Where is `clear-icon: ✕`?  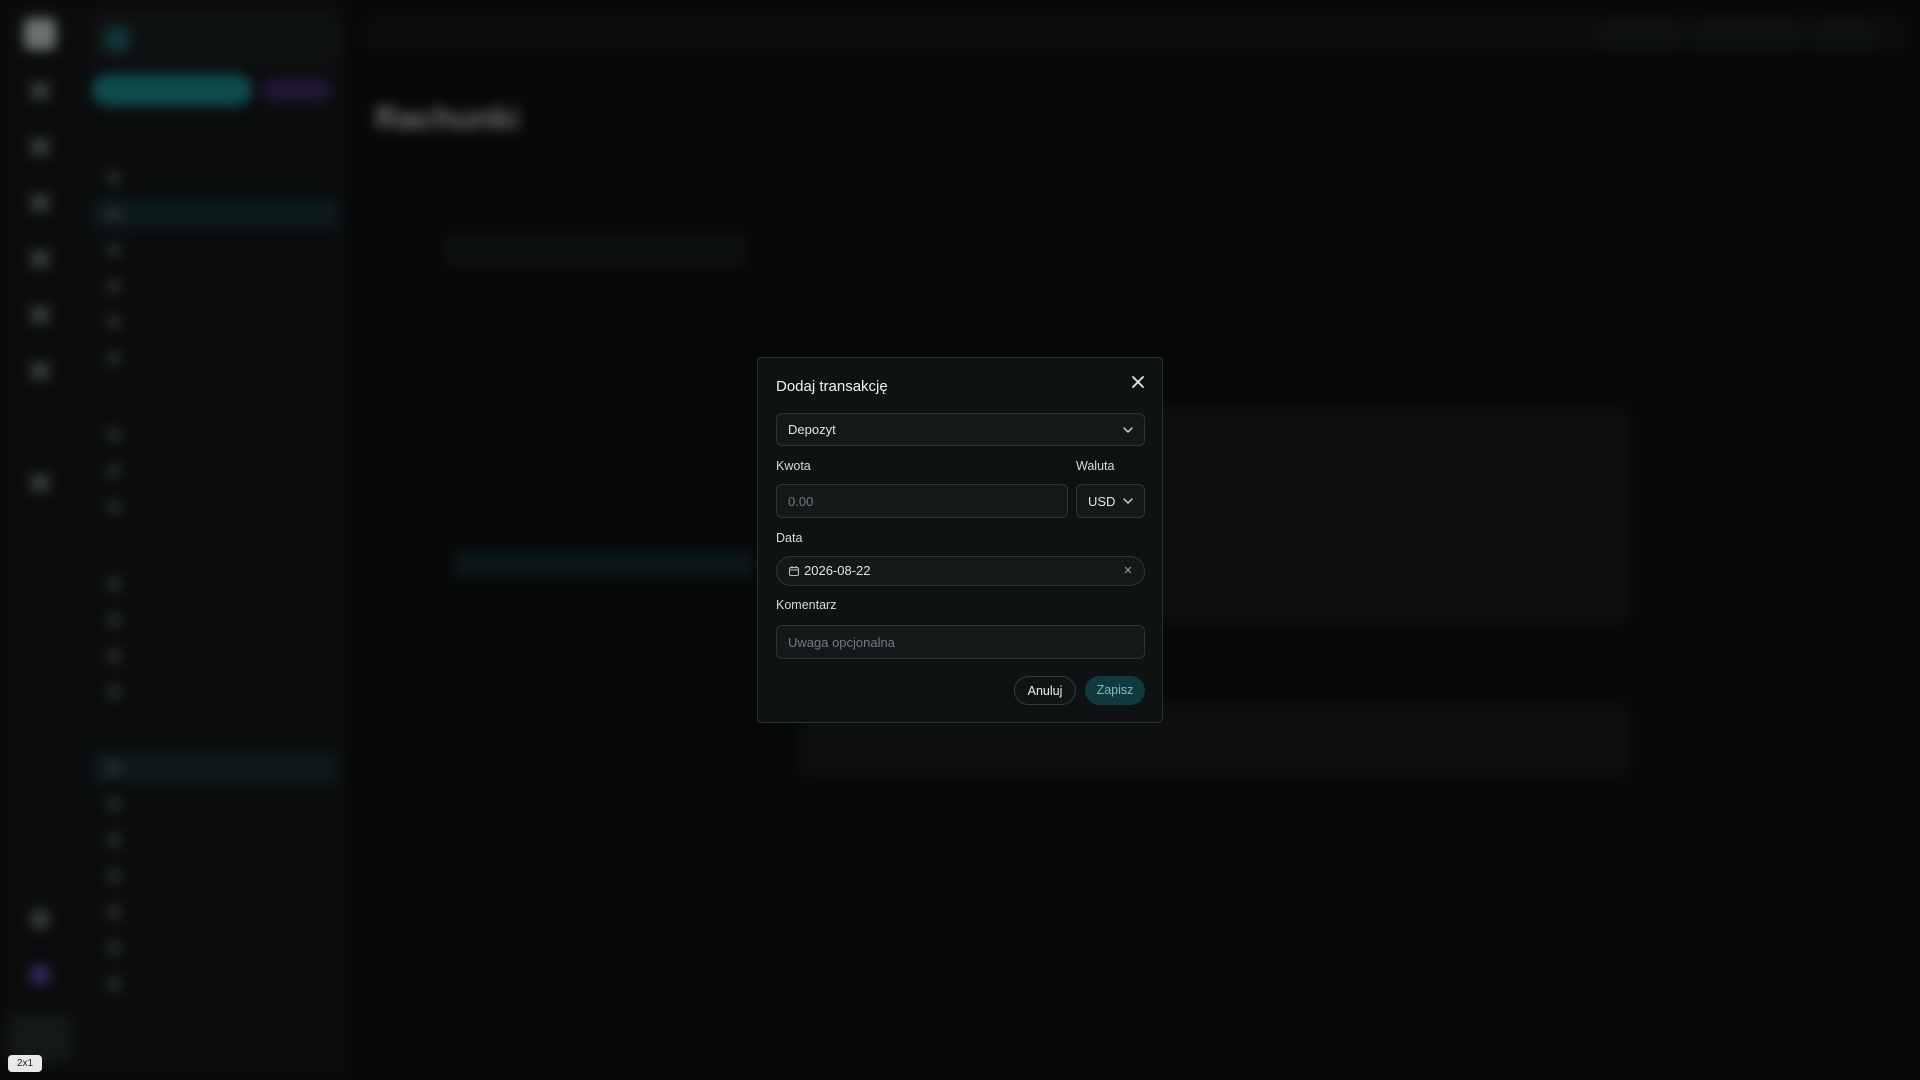
clear-icon: ✕ is located at coordinates (1128, 571).